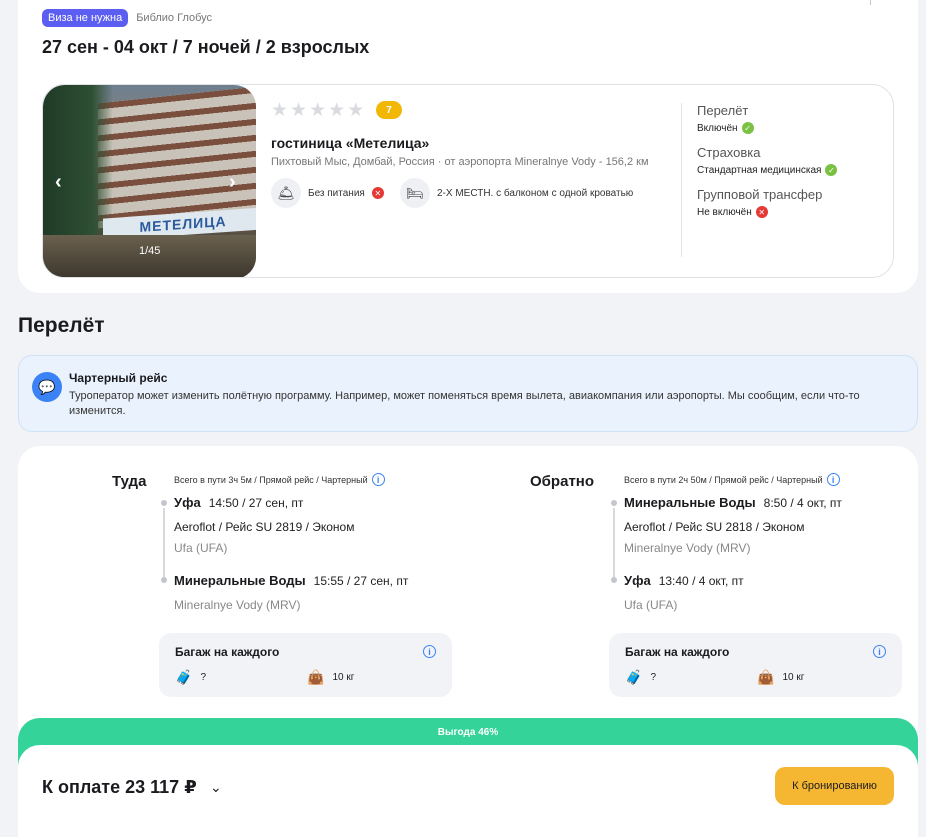 The width and height of the screenshot is (926, 837). What do you see at coordinates (717, 128) in the screenshot?
I see `service-value: Включён` at bounding box center [717, 128].